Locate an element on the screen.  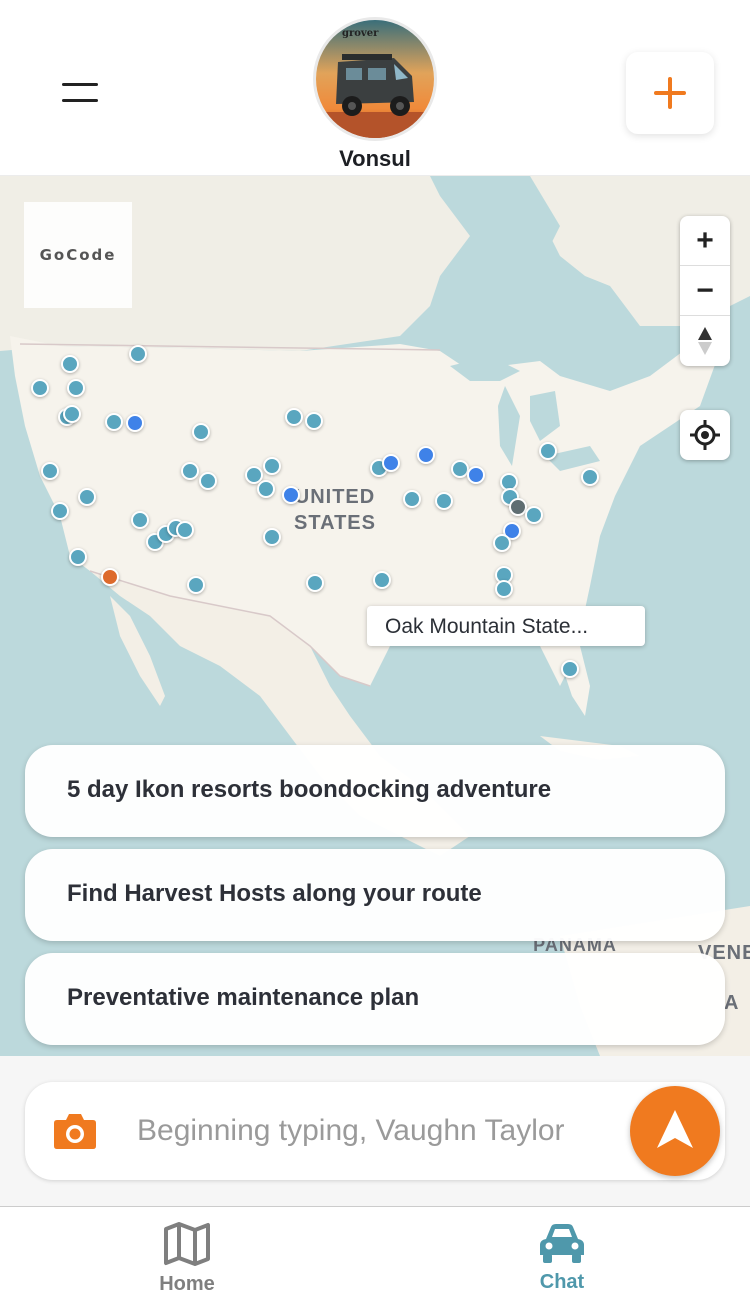
locate-icon is located at coordinates (705, 435).